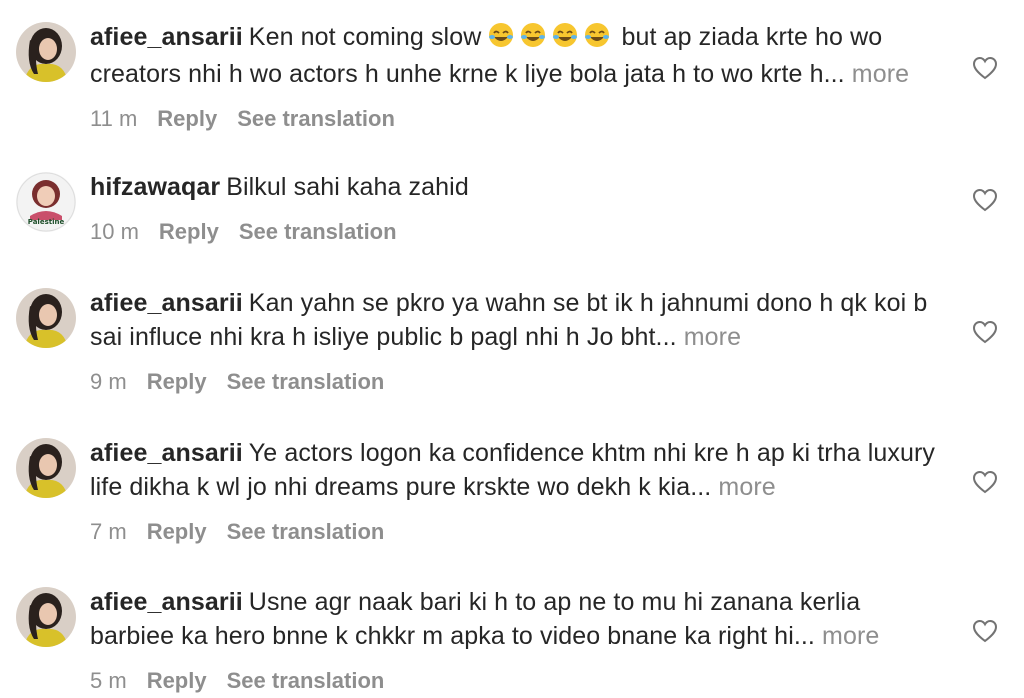  I want to click on comment-timestamp: 11 m, so click(114, 118).